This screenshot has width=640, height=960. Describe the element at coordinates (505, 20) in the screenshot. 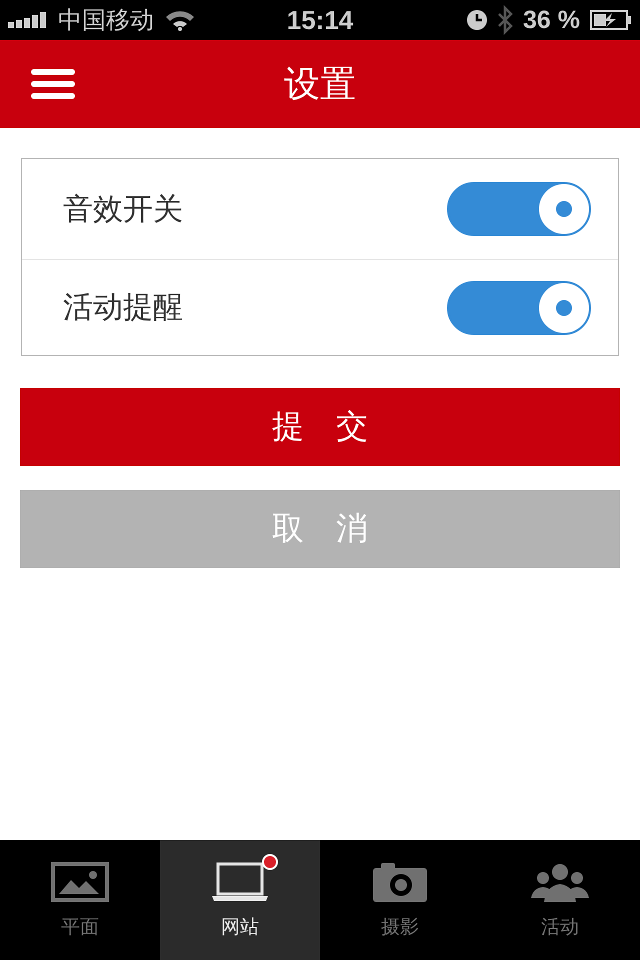

I see `bluetooth-icon` at that location.